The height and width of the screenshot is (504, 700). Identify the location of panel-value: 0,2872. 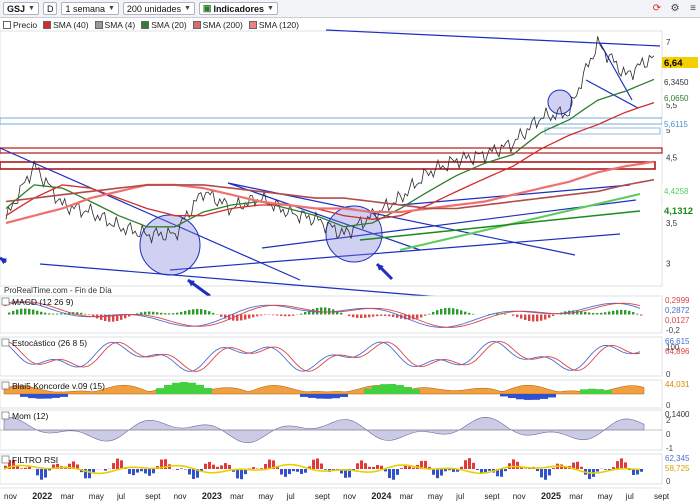
(677, 310).